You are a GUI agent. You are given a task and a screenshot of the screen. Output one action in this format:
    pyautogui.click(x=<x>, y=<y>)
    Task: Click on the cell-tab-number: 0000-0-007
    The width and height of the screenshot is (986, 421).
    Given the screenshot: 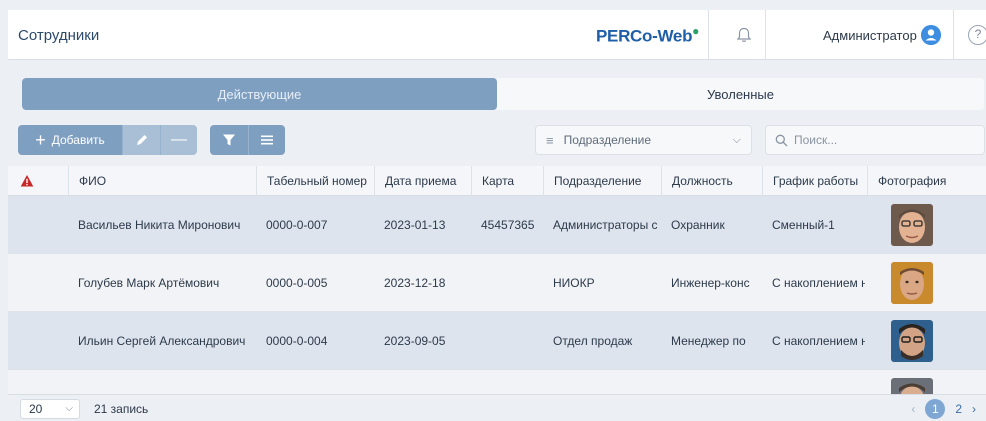 What is the action you would take?
    pyautogui.click(x=297, y=225)
    